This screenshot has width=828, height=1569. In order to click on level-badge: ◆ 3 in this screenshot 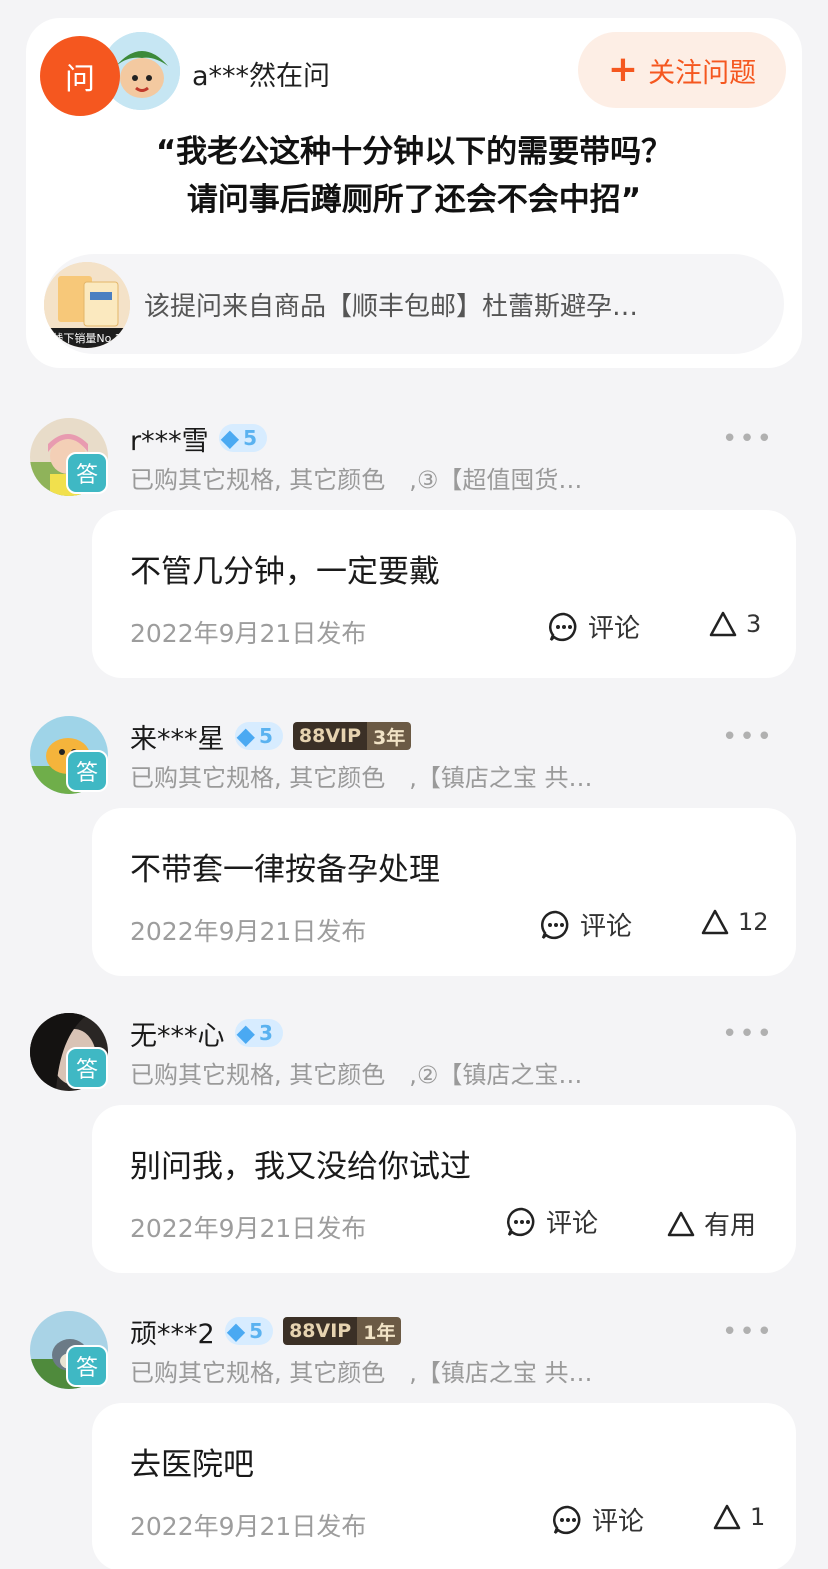, I will do `click(258, 1033)`.